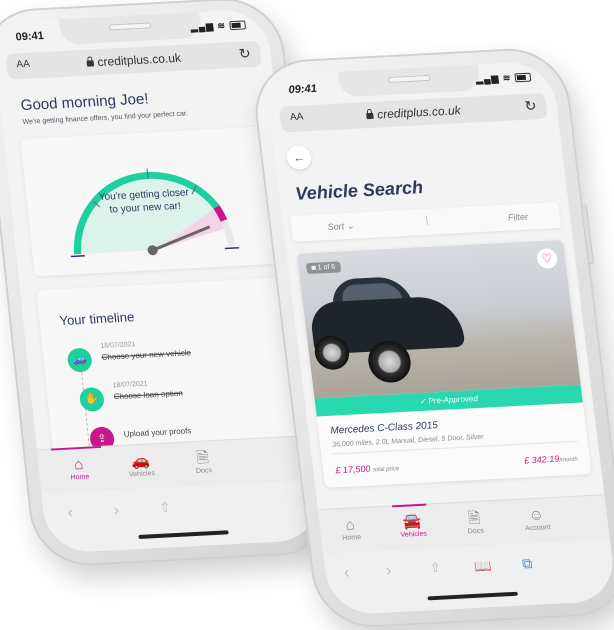  I want to click on badge-text: Pre-Approved, so click(453, 400).